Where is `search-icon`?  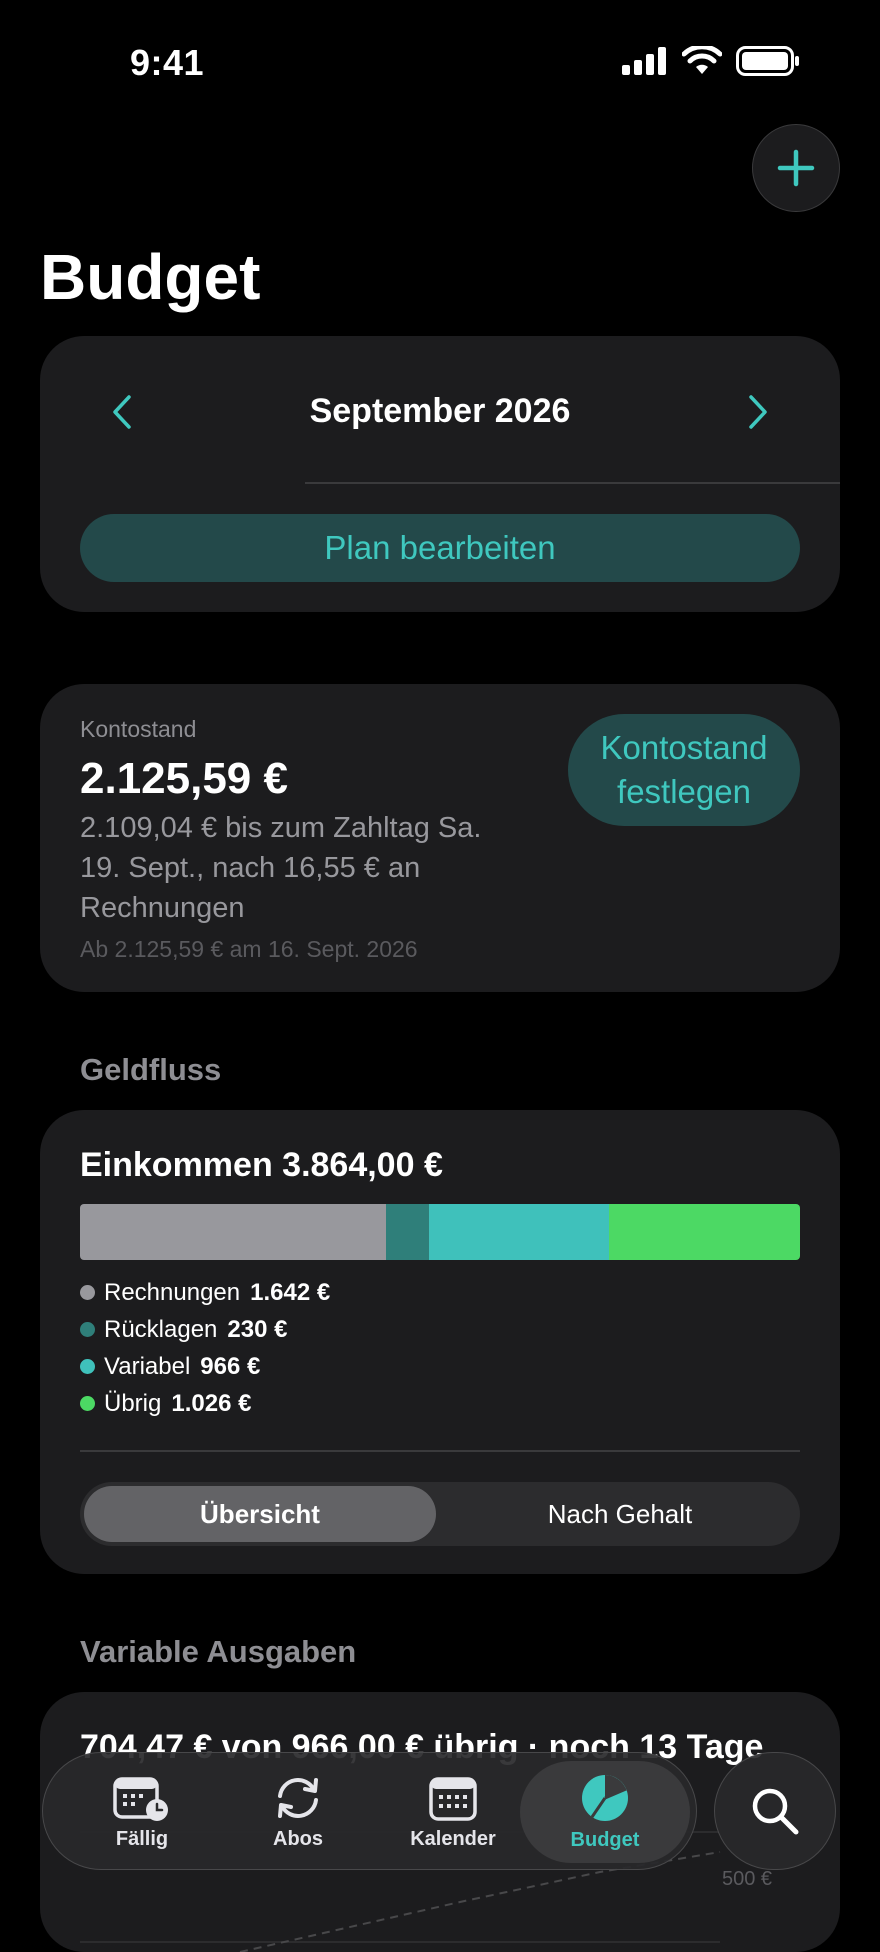 search-icon is located at coordinates (775, 1811).